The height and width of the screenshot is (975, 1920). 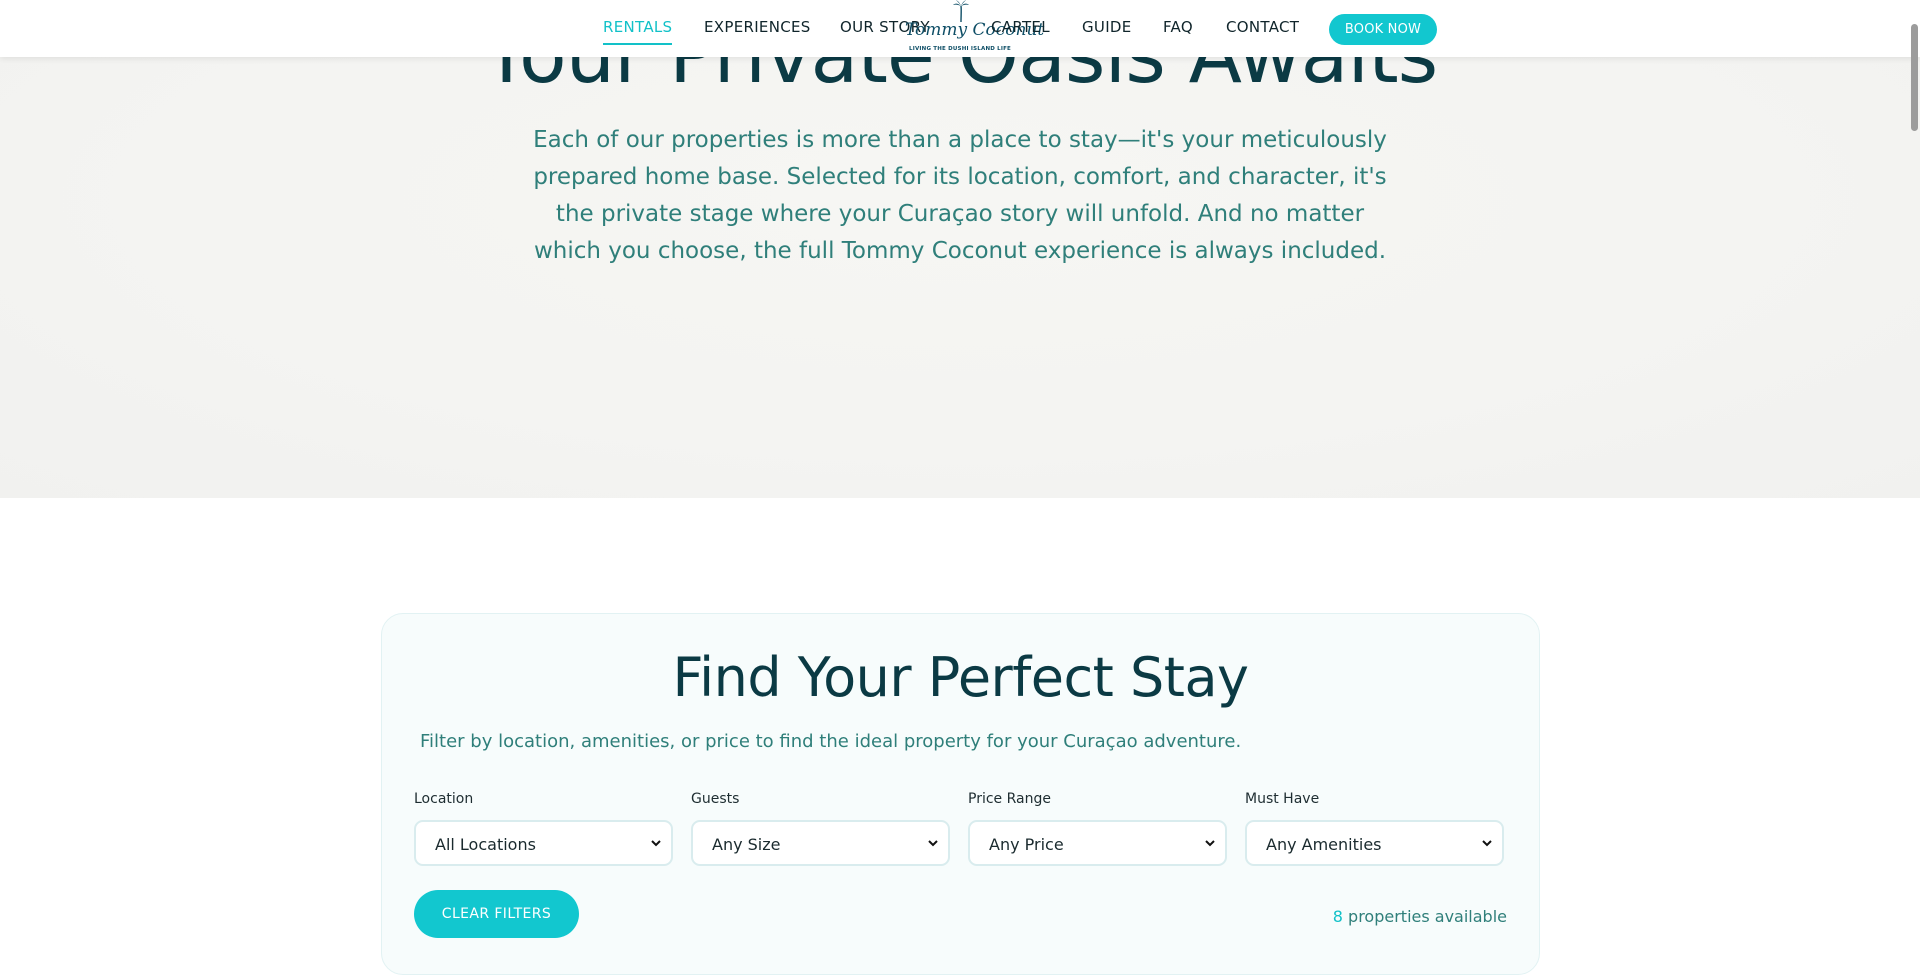 I want to click on clear-filters-button: CLEAR FILTERS, so click(x=496, y=914).